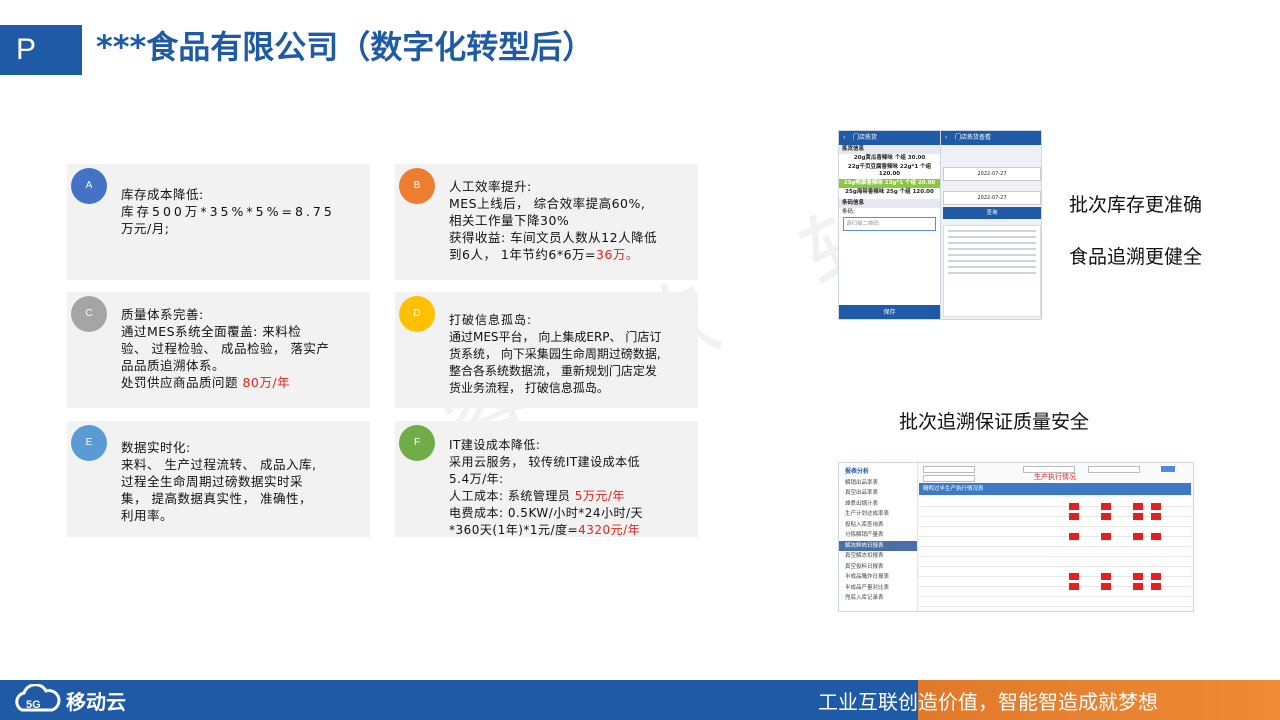 The width and height of the screenshot is (1280, 720). Describe the element at coordinates (878, 556) in the screenshot. I see `report-menu-item: 真空解冻扣报表` at that location.